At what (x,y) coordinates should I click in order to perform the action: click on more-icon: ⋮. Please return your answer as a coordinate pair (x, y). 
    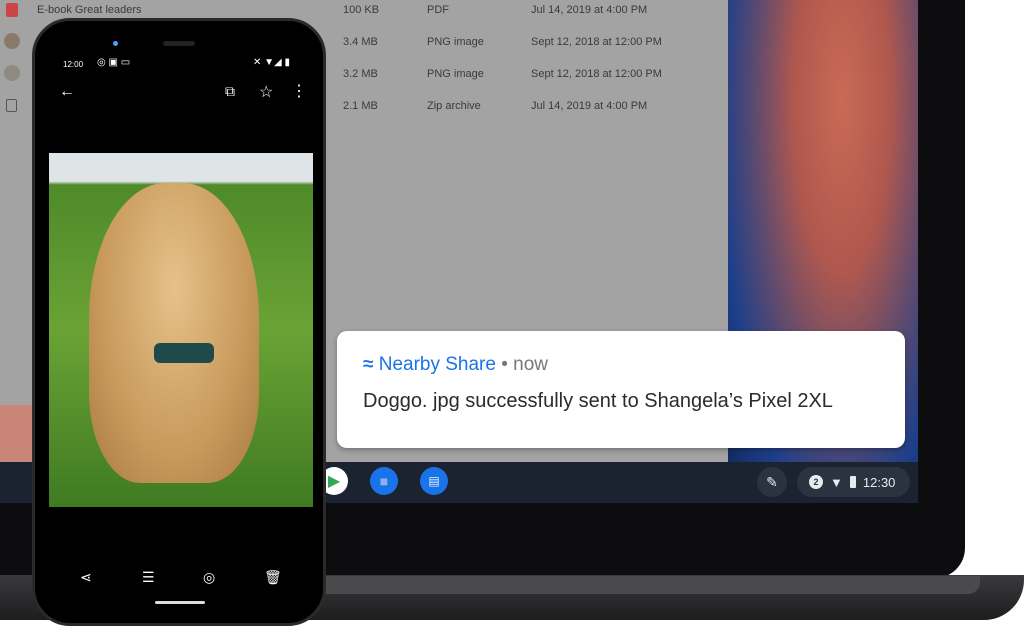
    Looking at the image, I should click on (299, 91).